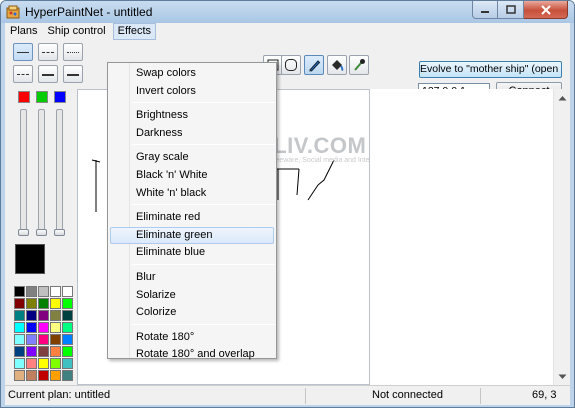 Image resolution: width=575 pixels, height=408 pixels. What do you see at coordinates (134, 31) in the screenshot?
I see `menu-effects: Effects` at bounding box center [134, 31].